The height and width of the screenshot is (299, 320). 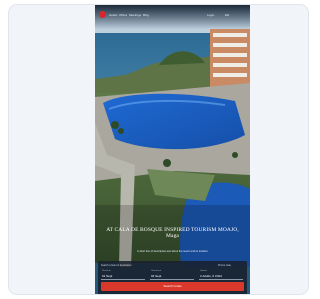 I want to click on search-hotels-button: Search hotels, so click(x=172, y=286).